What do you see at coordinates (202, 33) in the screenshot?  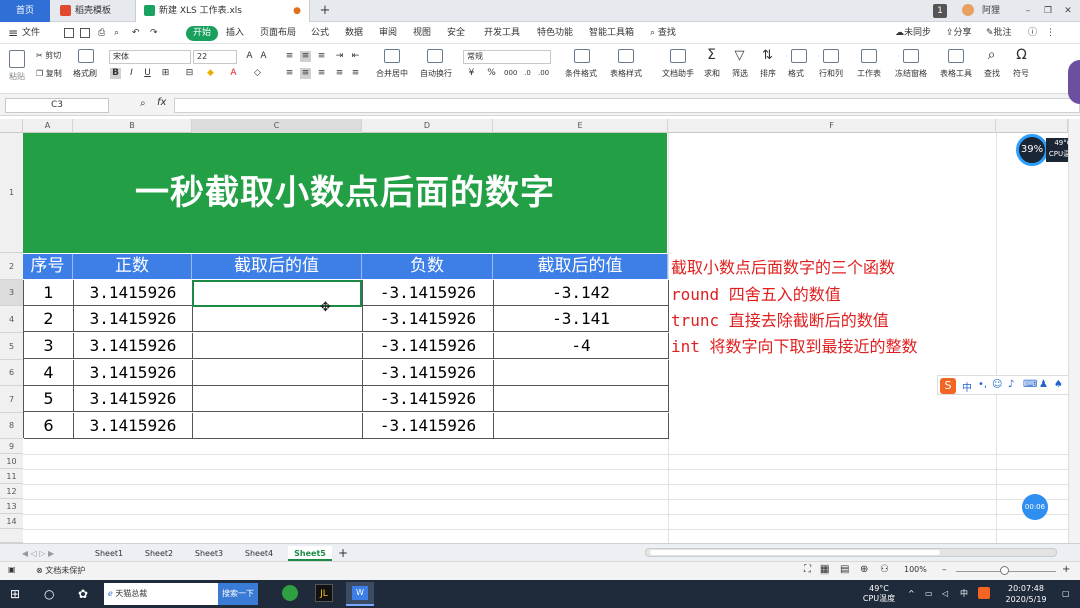 I see `menu-start: 开始` at bounding box center [202, 33].